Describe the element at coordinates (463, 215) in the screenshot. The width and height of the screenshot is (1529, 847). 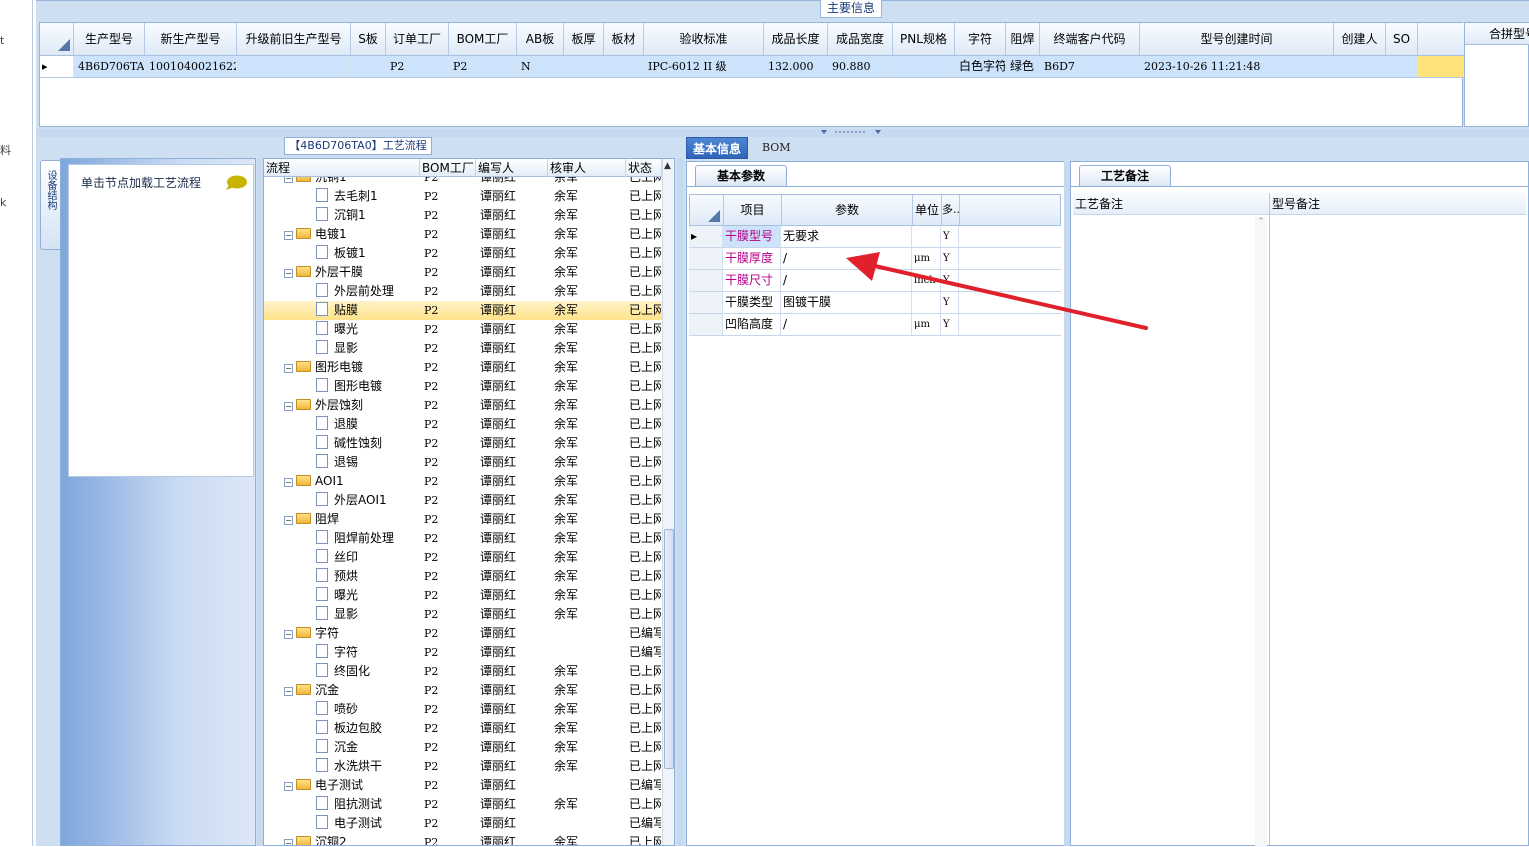
I see `tree-row: 沉铜1 P2 谭丽红 余军 已上网` at that location.